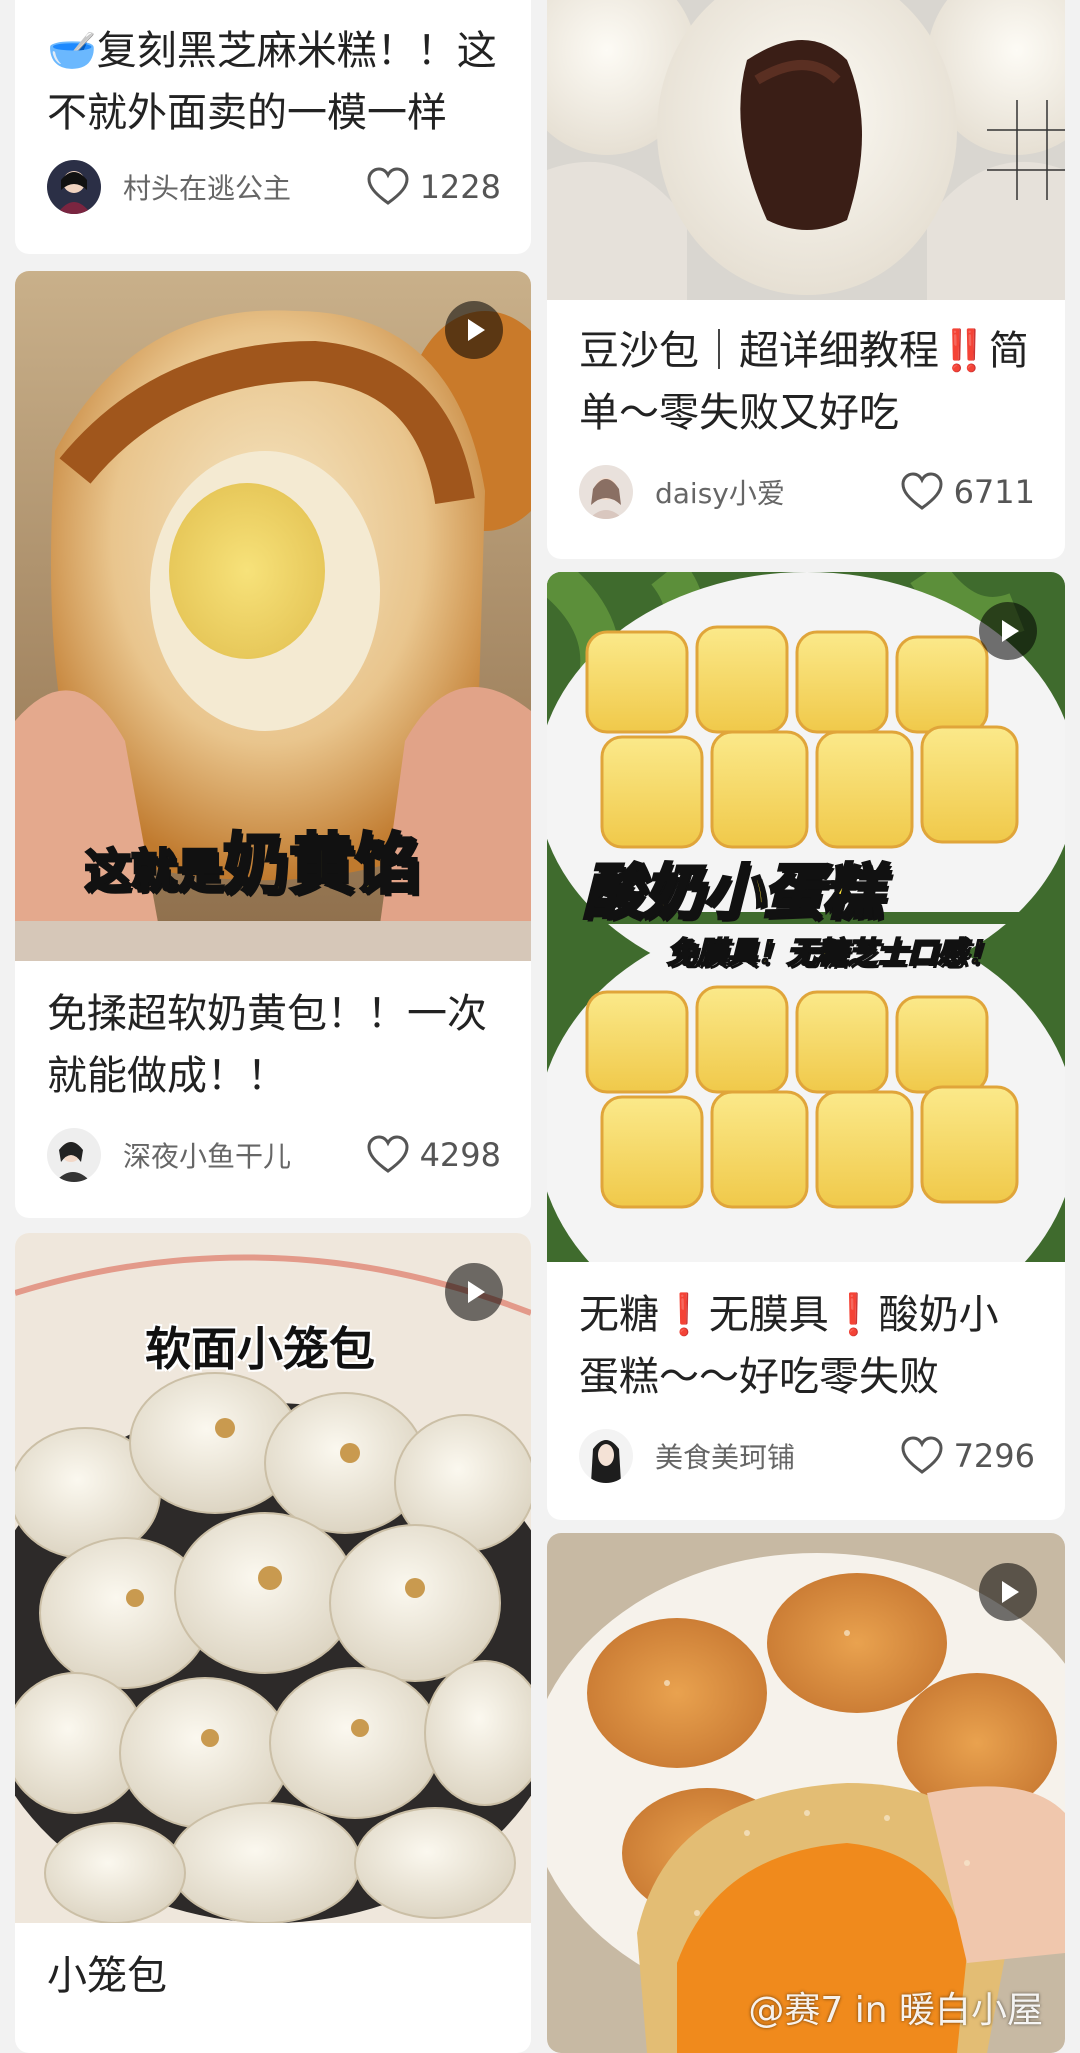 This screenshot has width=1080, height=2053. Describe the element at coordinates (460, 1155) in the screenshot. I see `like-count: 4298` at that location.